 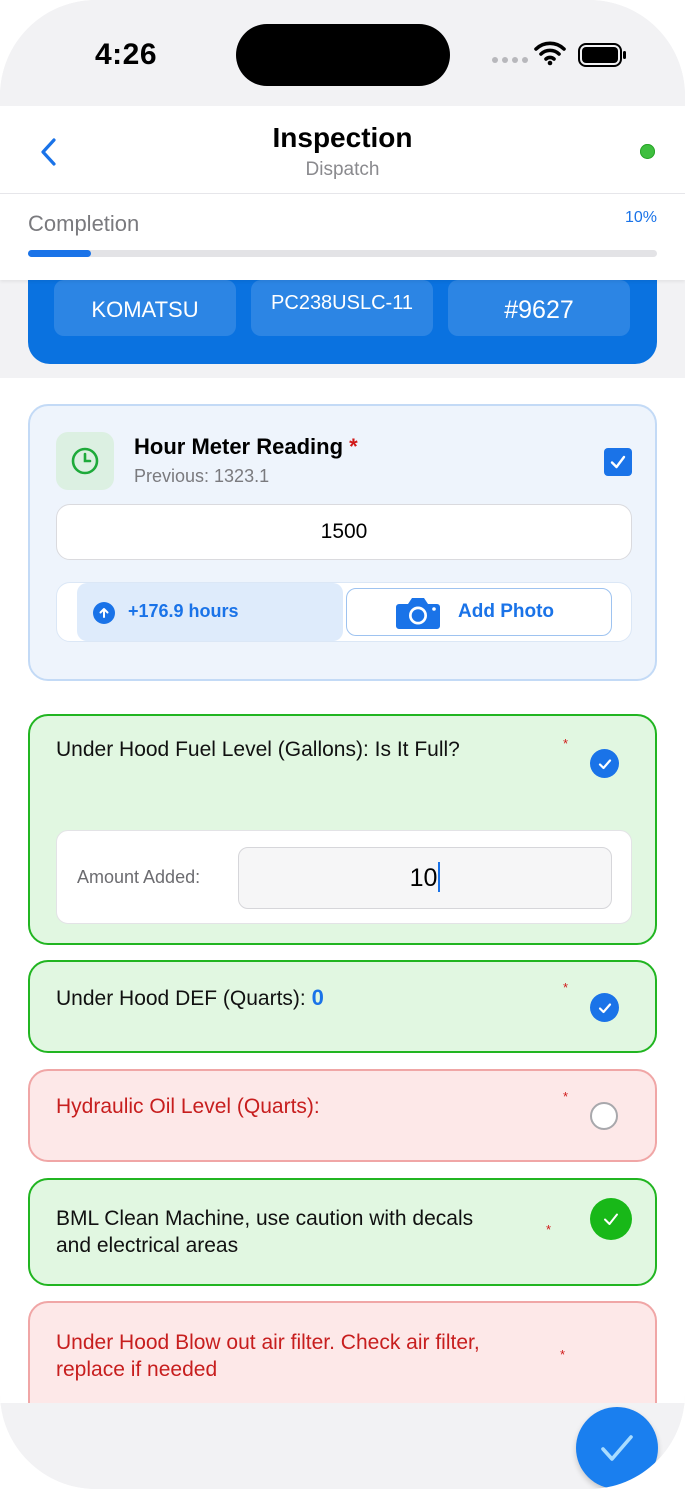 What do you see at coordinates (342, 253) in the screenshot?
I see `progress-track` at bounding box center [342, 253].